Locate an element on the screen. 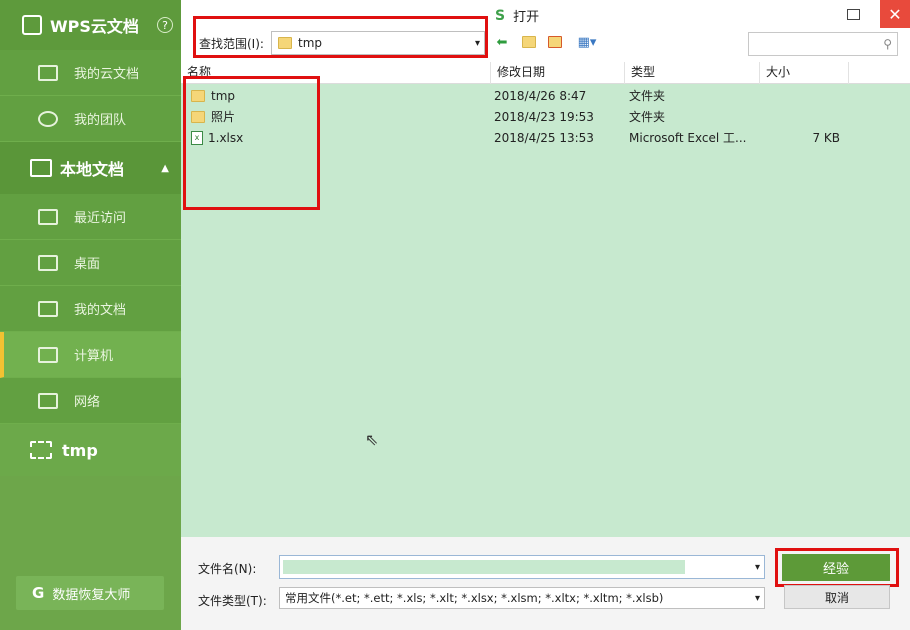  filename-selection is located at coordinates (484, 567).